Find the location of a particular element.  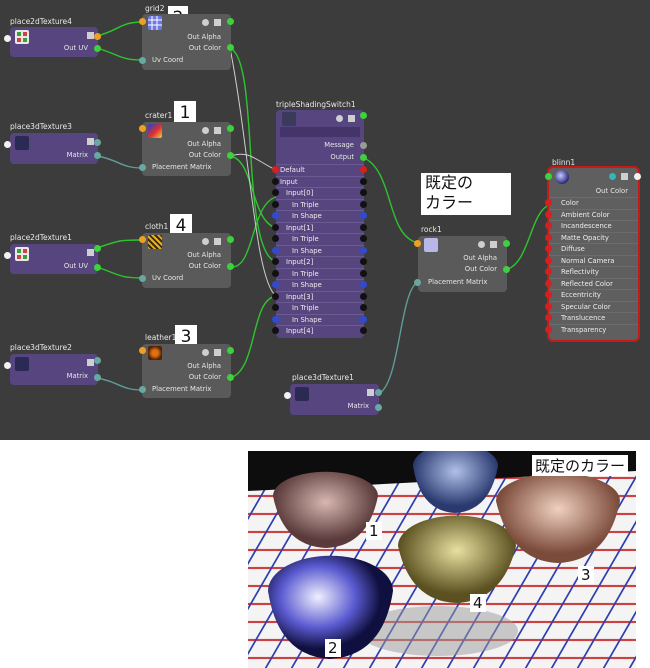

output-color-port is located at coordinates (363, 157).